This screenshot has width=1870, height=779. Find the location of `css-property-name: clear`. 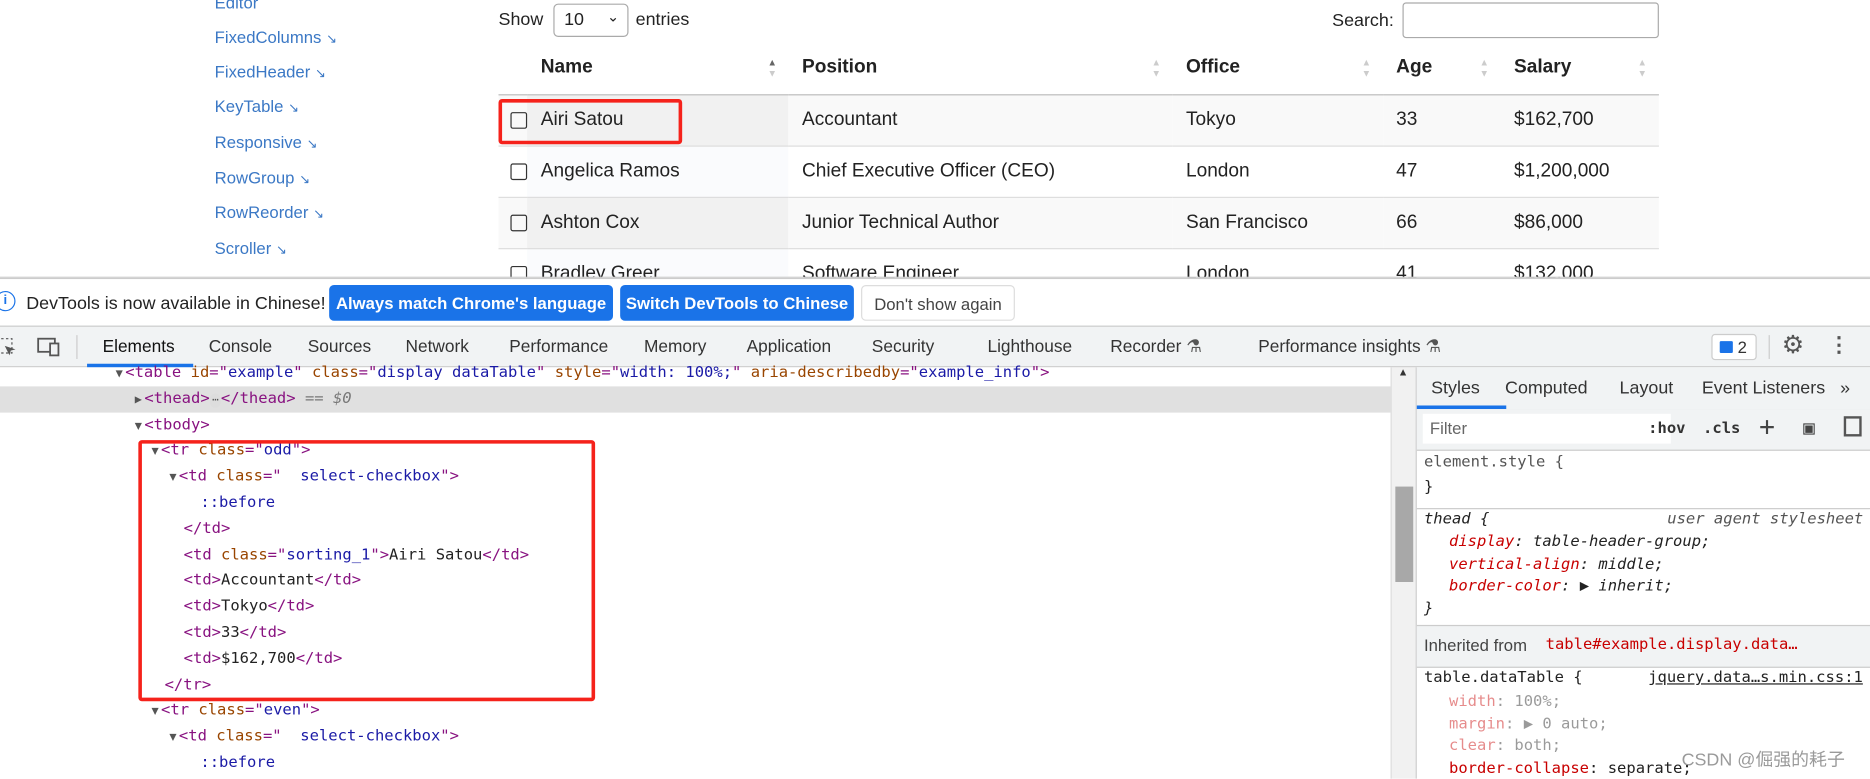

css-property-name: clear is located at coordinates (1472, 746).